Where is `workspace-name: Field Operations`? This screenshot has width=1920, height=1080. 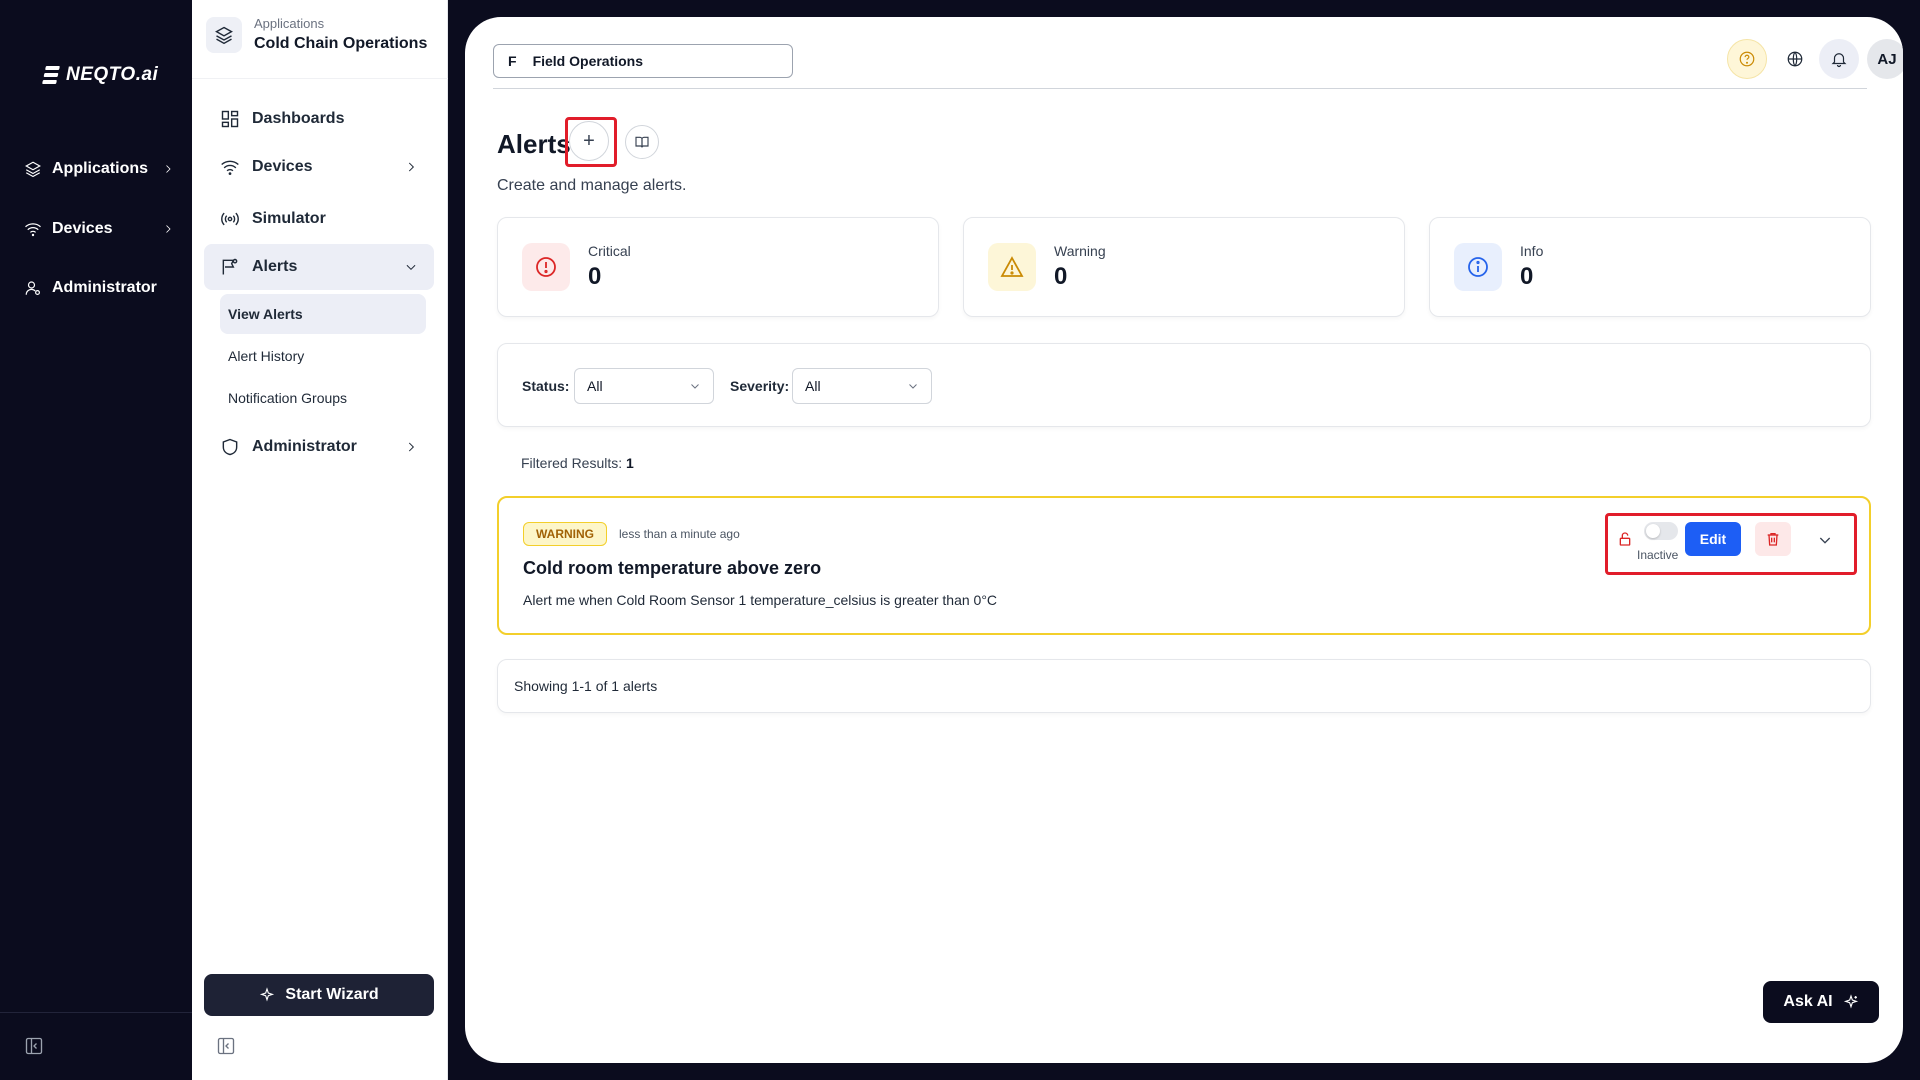
workspace-name: Field Operations is located at coordinates (588, 61).